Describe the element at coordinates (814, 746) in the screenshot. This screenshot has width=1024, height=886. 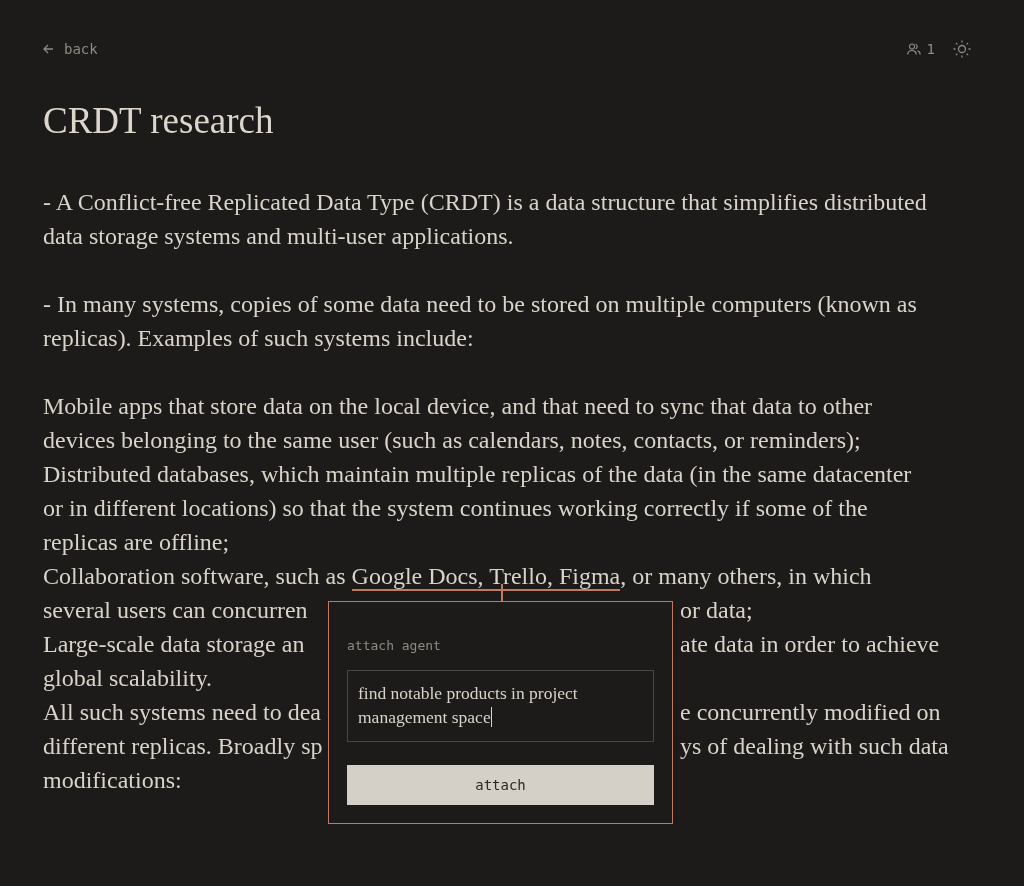
I see `text-line: ys of dealing with such data` at that location.